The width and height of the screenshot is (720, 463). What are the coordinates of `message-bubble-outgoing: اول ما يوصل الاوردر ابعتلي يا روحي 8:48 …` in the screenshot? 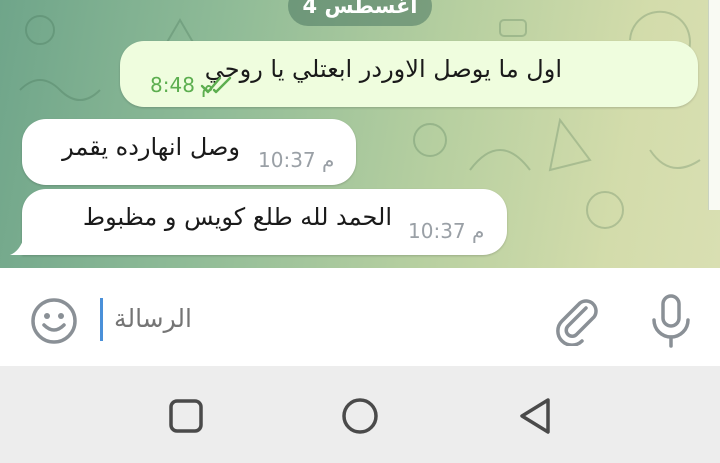 It's located at (409, 74).